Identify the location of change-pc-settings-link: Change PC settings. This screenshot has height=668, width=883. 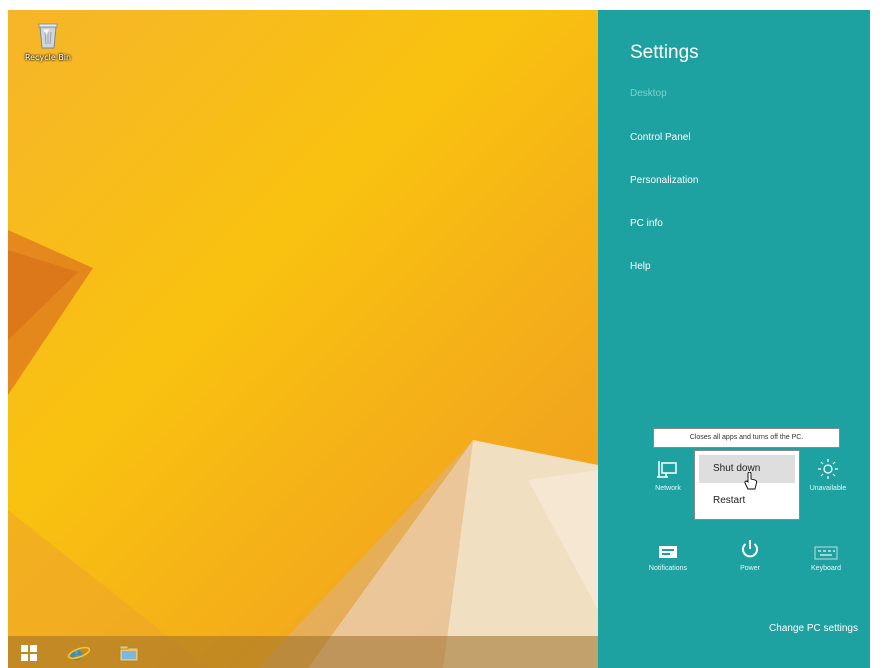
(813, 628).